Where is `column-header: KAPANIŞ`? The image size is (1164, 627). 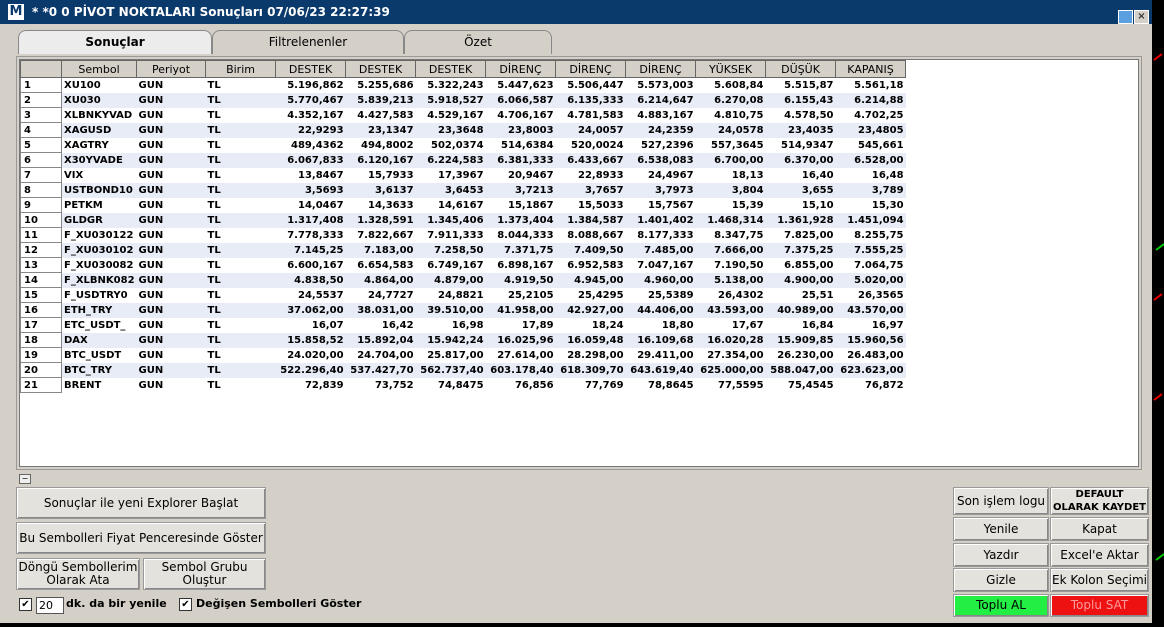
column-header: KAPANIŞ is located at coordinates (871, 69).